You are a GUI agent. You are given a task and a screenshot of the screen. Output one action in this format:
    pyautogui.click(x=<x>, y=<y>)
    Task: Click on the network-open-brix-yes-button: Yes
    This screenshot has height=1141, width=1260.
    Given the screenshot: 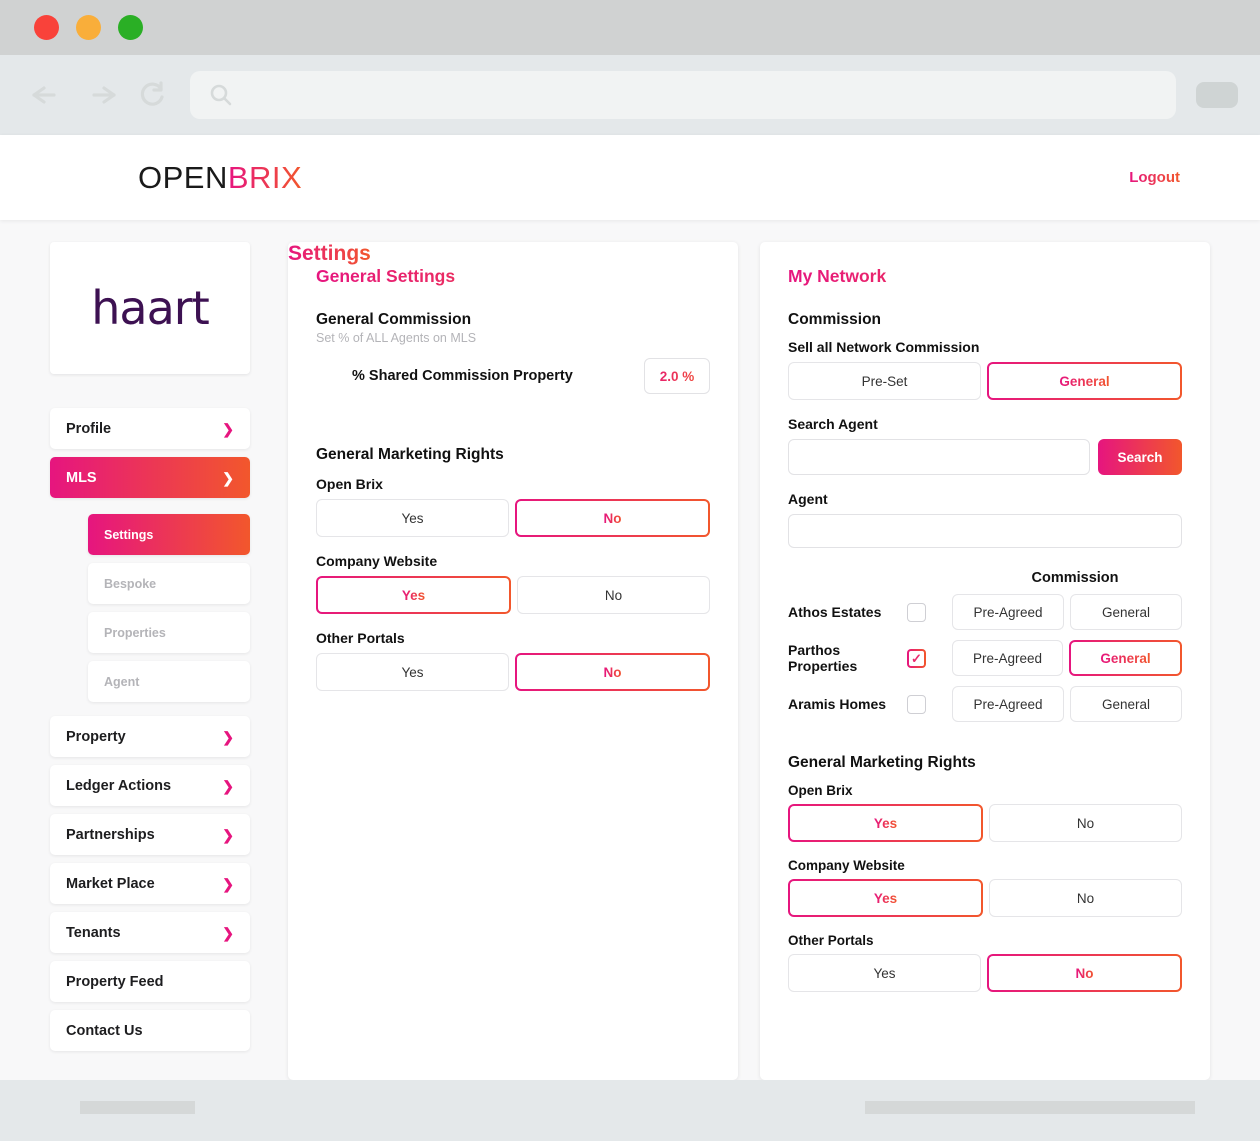 What is the action you would take?
    pyautogui.click(x=885, y=823)
    